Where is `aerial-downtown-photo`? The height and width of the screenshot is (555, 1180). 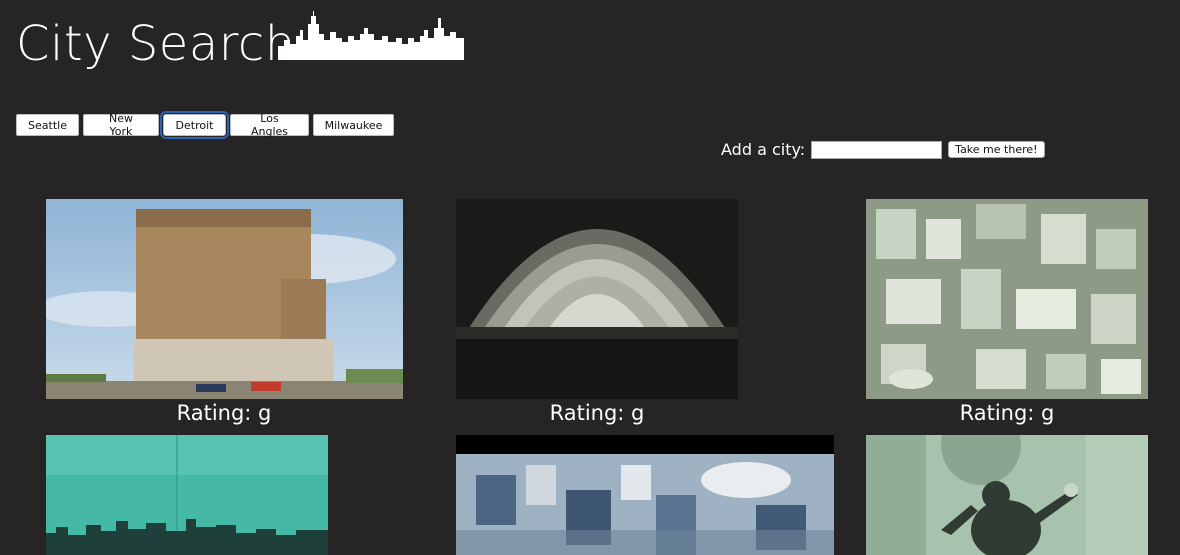
aerial-downtown-photo is located at coordinates (645, 495).